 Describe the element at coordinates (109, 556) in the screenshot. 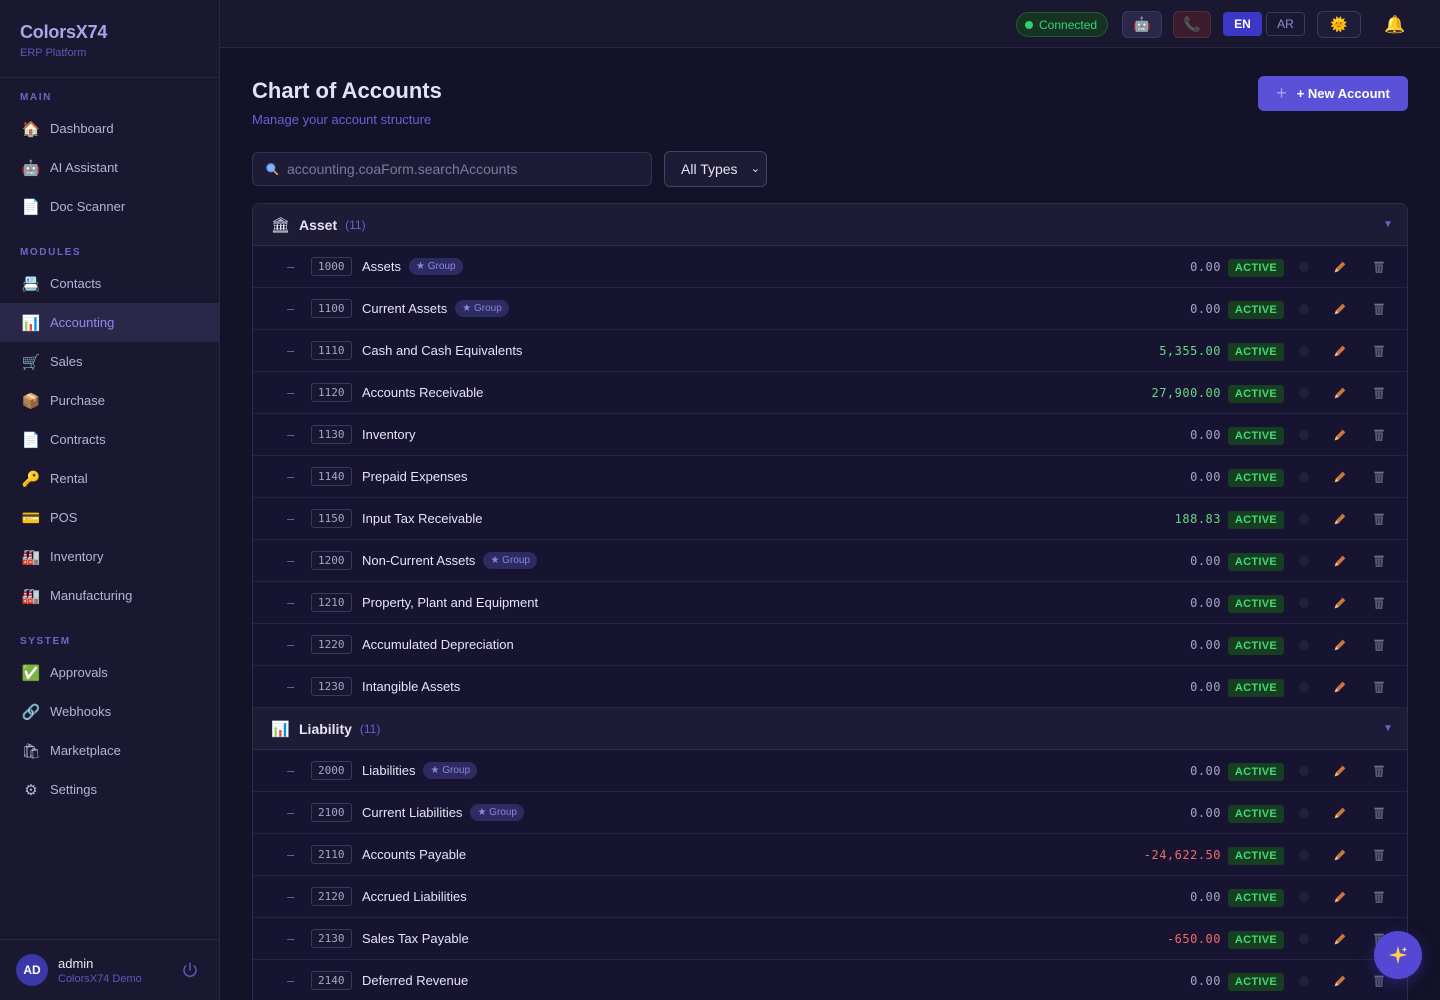

I see `sidebar-item-inventory: 🏭 Inventory` at that location.